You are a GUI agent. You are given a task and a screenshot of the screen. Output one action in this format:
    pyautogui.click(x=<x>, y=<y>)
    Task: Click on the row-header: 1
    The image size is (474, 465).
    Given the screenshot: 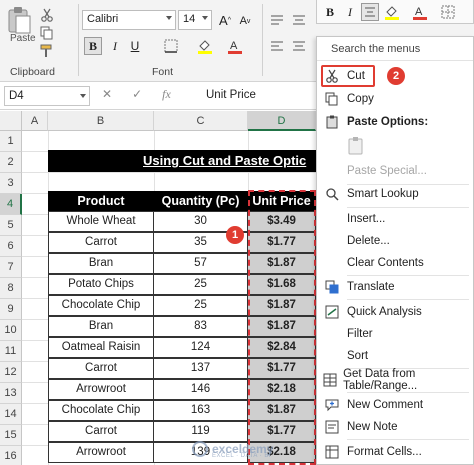 What is the action you would take?
    pyautogui.click(x=11, y=141)
    